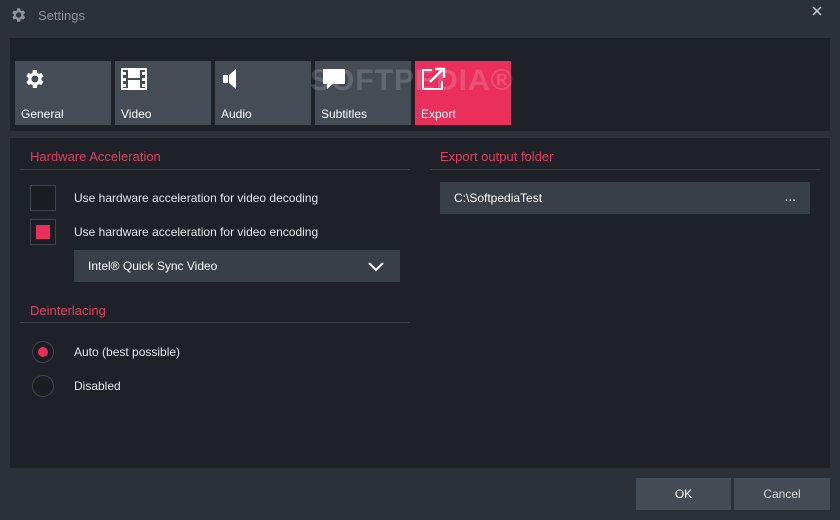 The image size is (840, 520). Describe the element at coordinates (363, 93) in the screenshot. I see `tab-subtitles: Subtitles` at that location.